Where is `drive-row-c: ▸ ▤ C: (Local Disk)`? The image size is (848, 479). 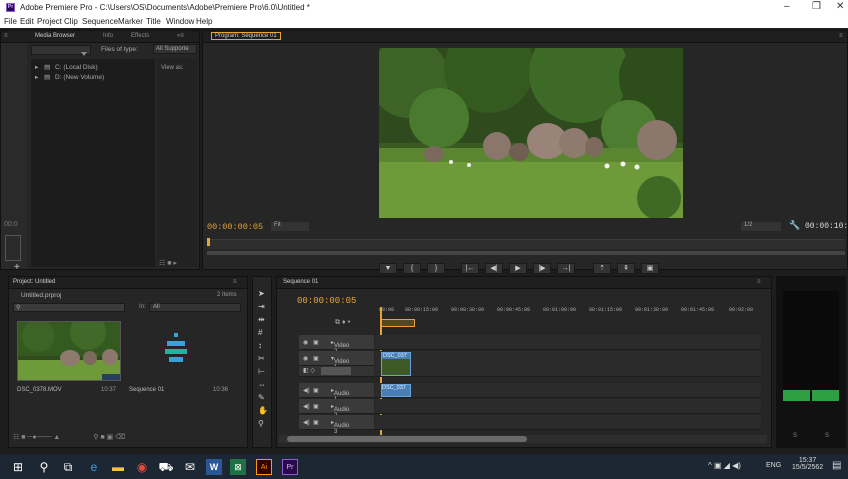
drive-row-c: ▸ ▤ C: (Local Disk) is located at coordinates (66, 67).